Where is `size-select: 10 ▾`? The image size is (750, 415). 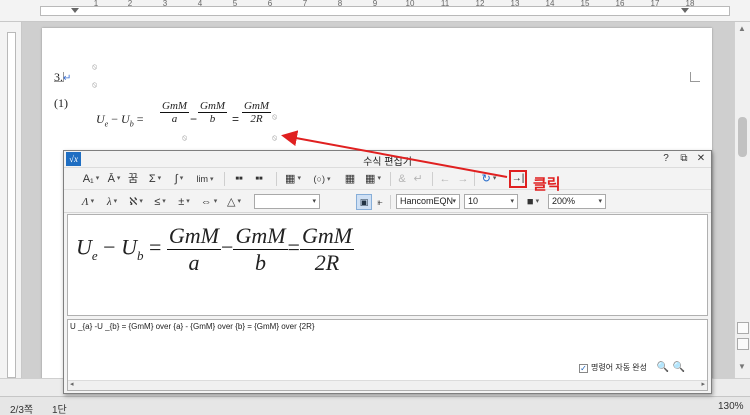
size-select: 10 ▾ is located at coordinates (491, 201).